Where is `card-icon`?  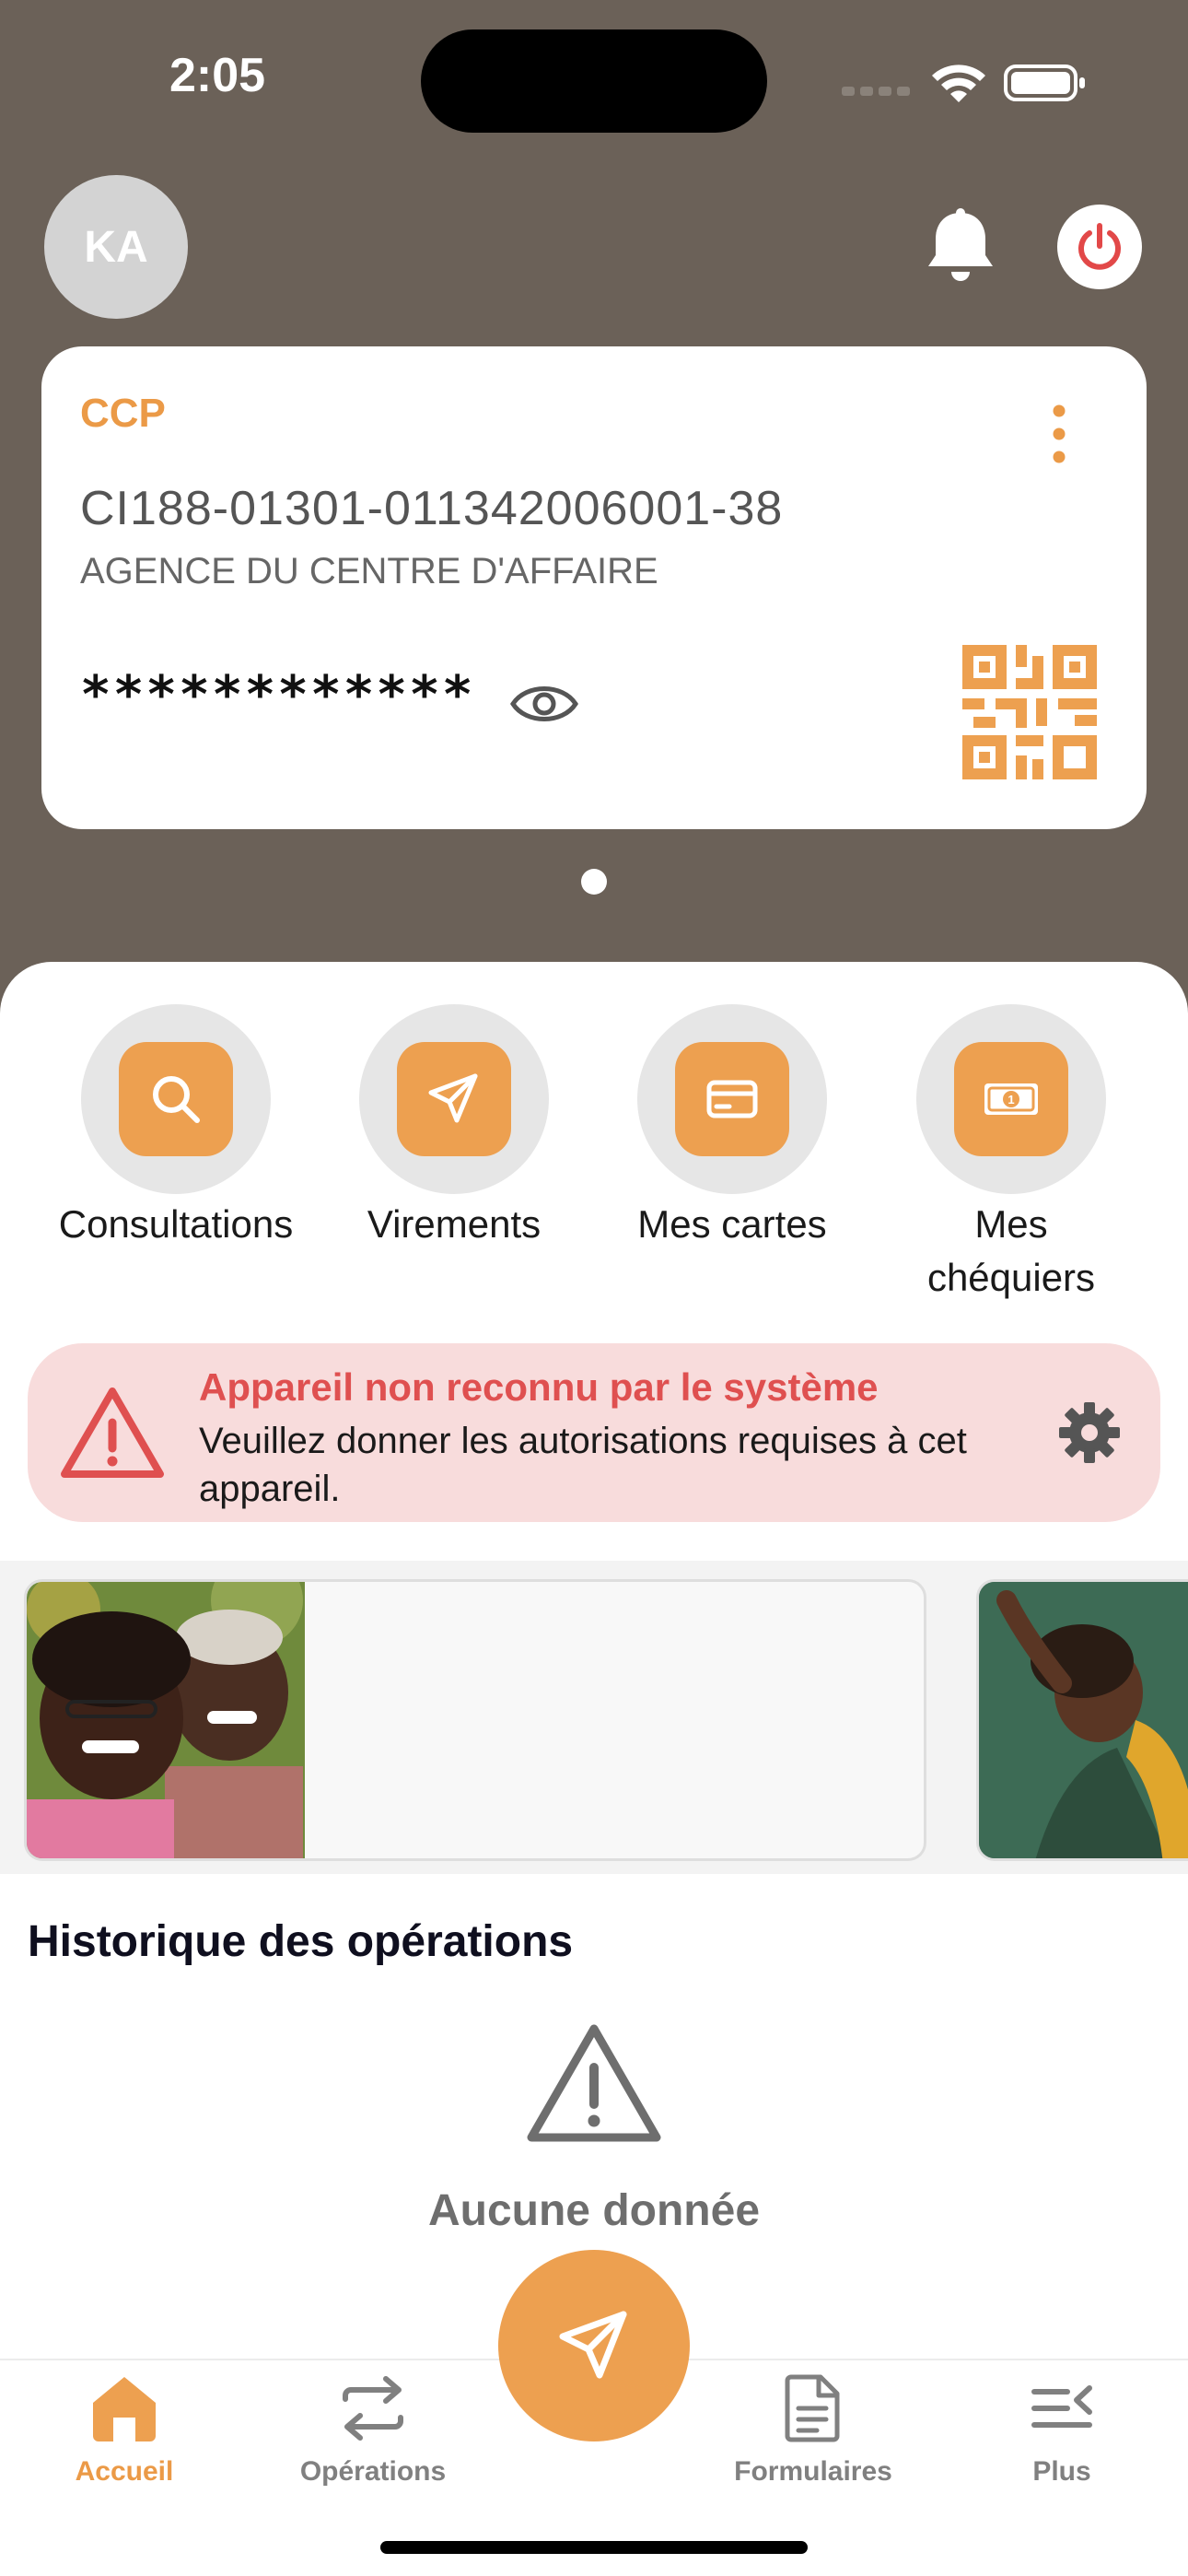
card-icon is located at coordinates (732, 1099).